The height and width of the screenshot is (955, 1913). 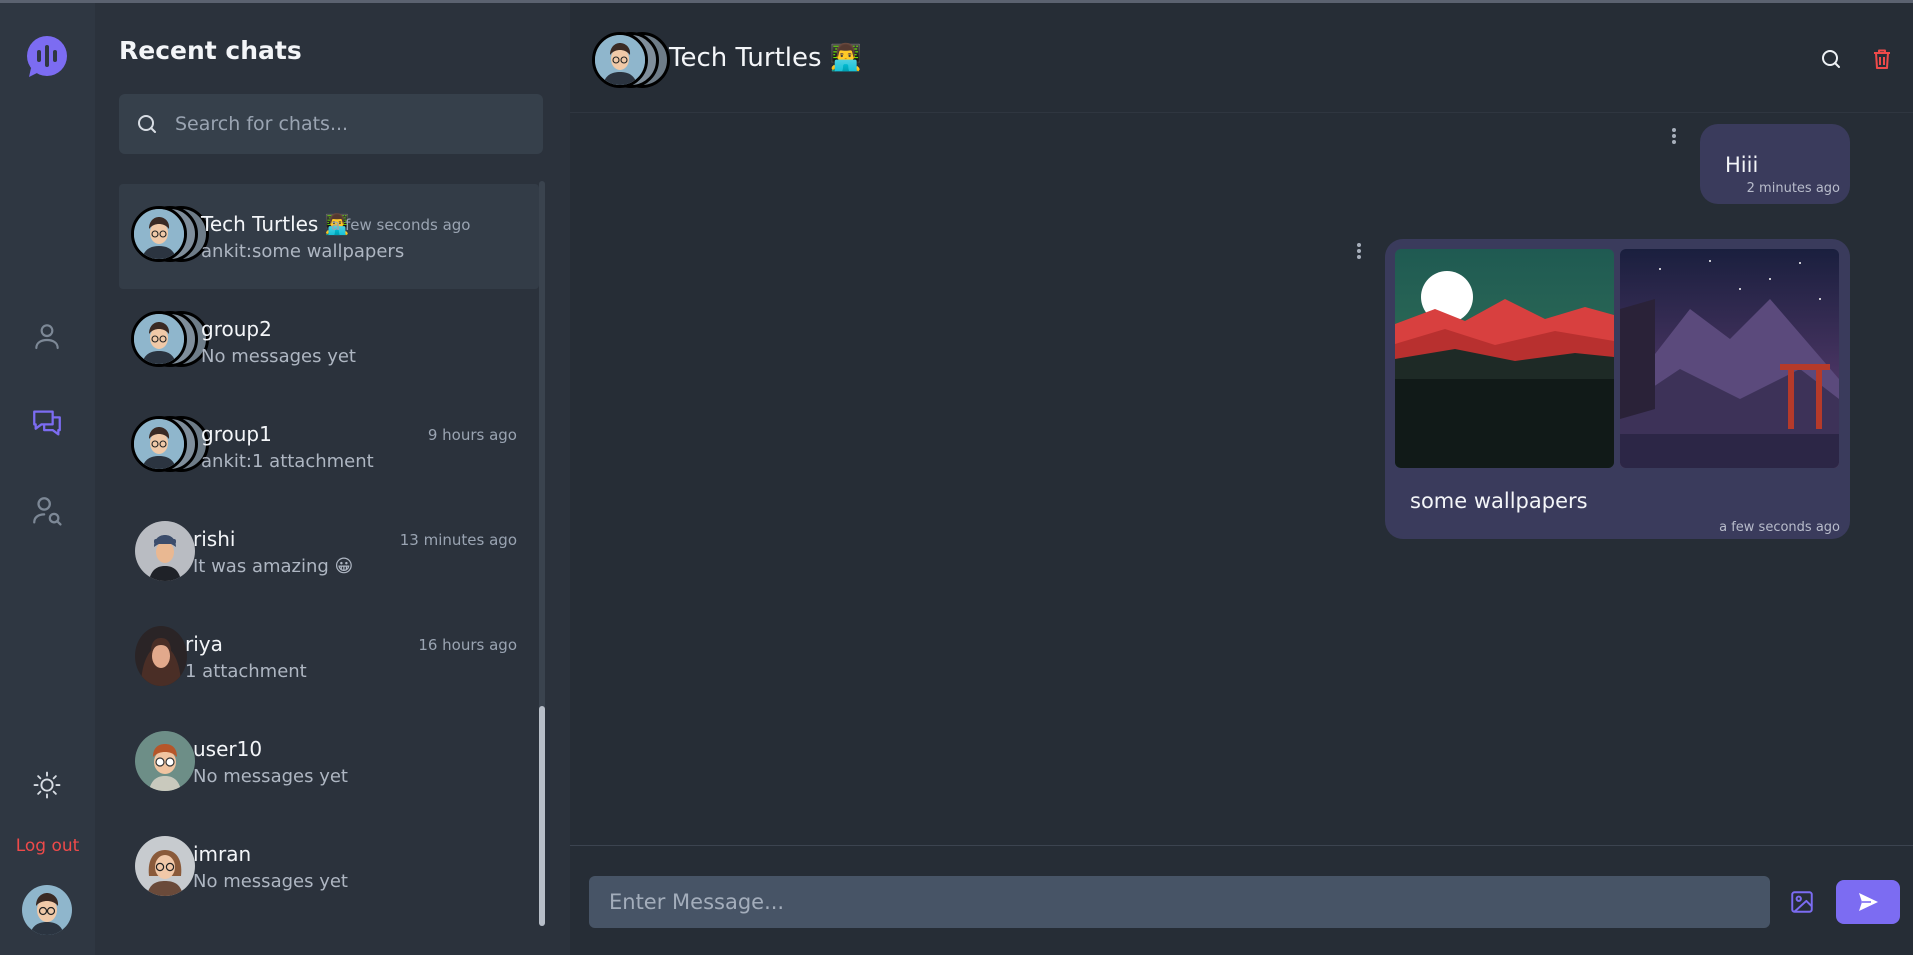 I want to click on chat-list-item: group1 9 hours ago ankit:1 attachment, so click(x=329, y=446).